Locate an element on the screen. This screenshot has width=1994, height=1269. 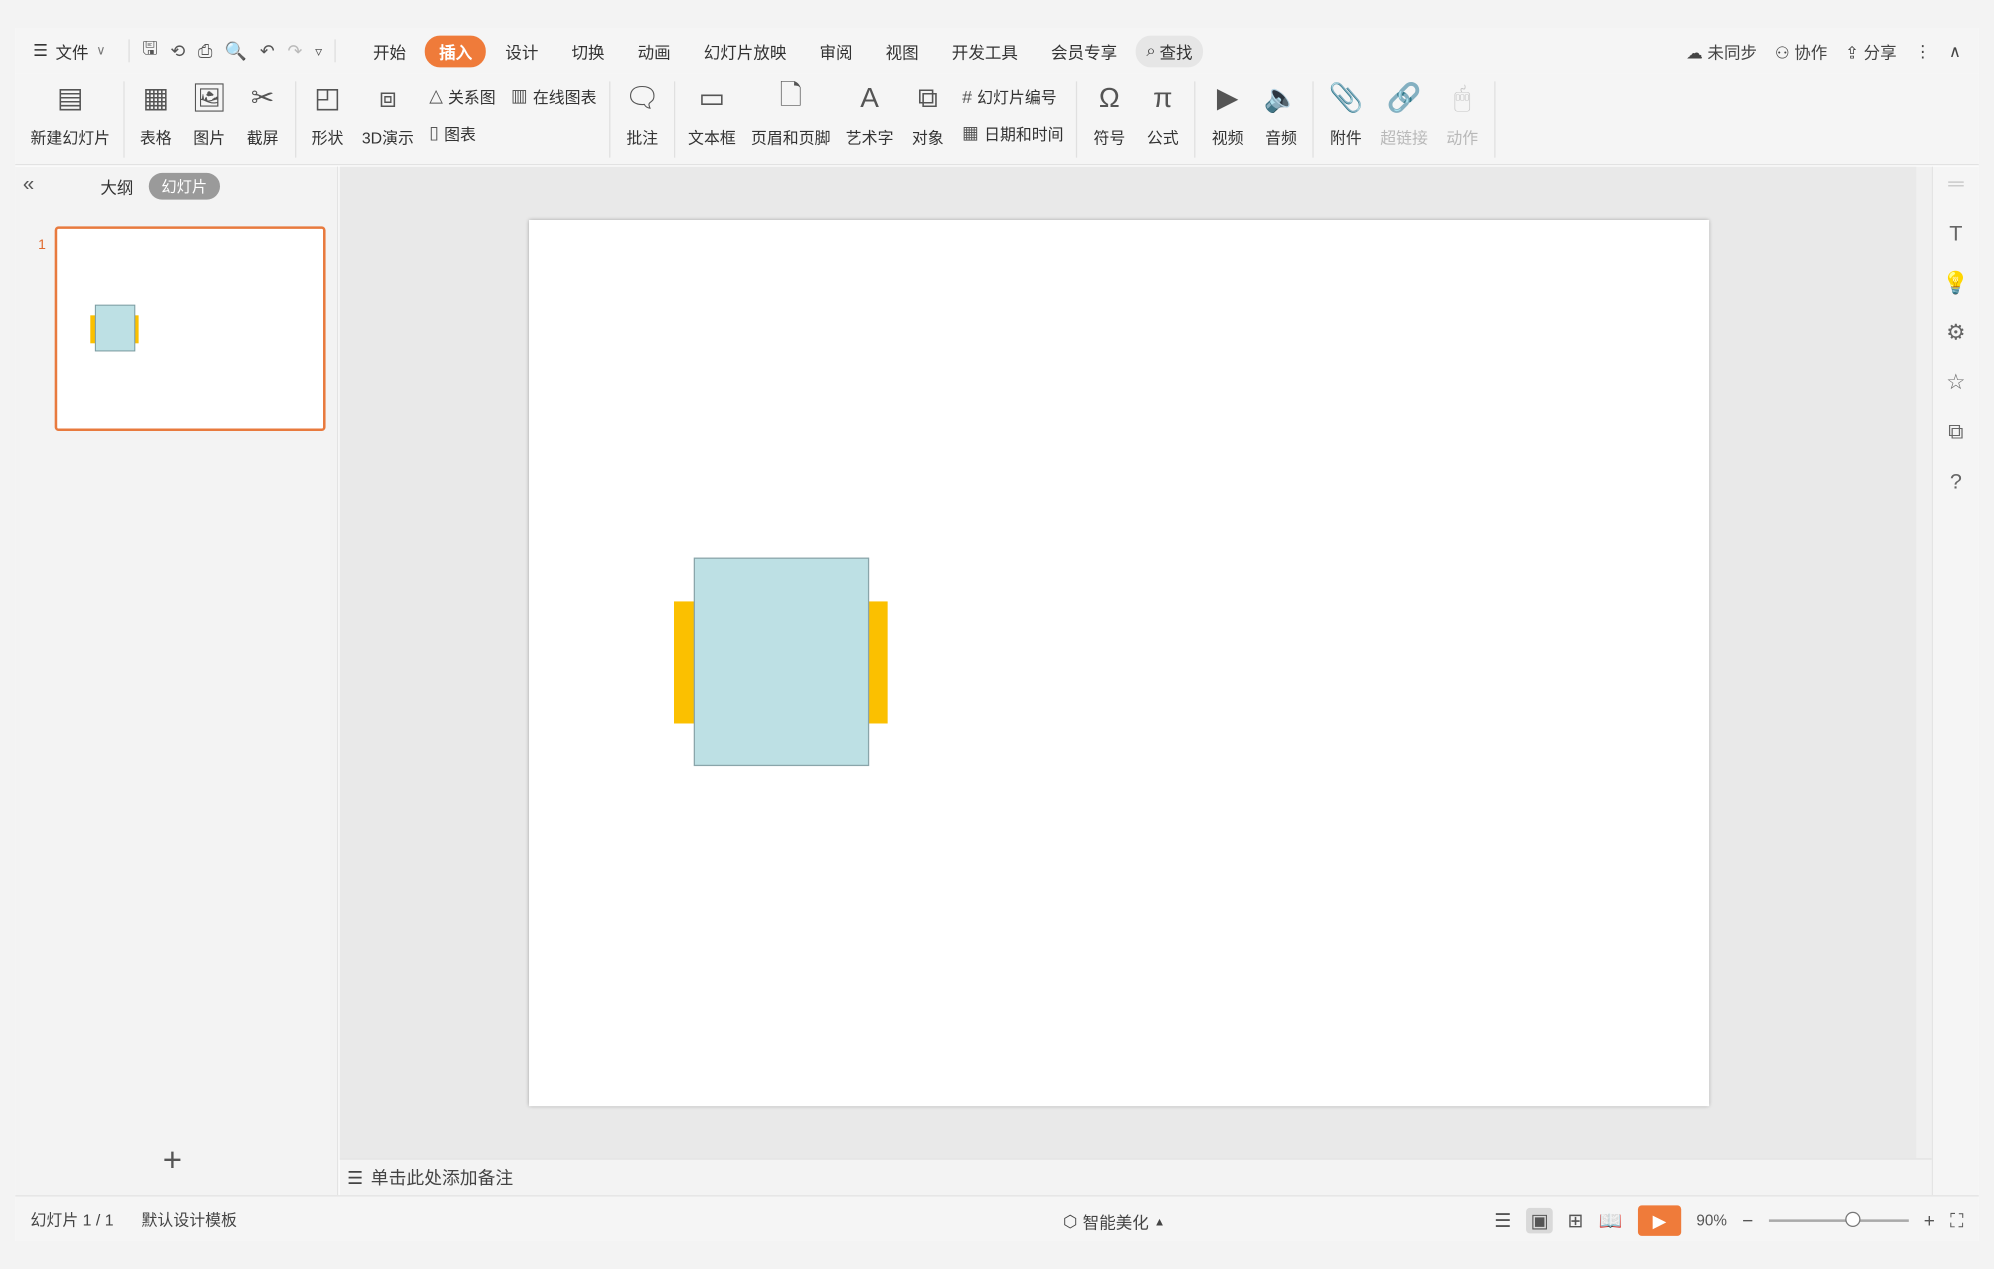
slide-number-button: # 幻灯片编号 is located at coordinates (1012, 96).